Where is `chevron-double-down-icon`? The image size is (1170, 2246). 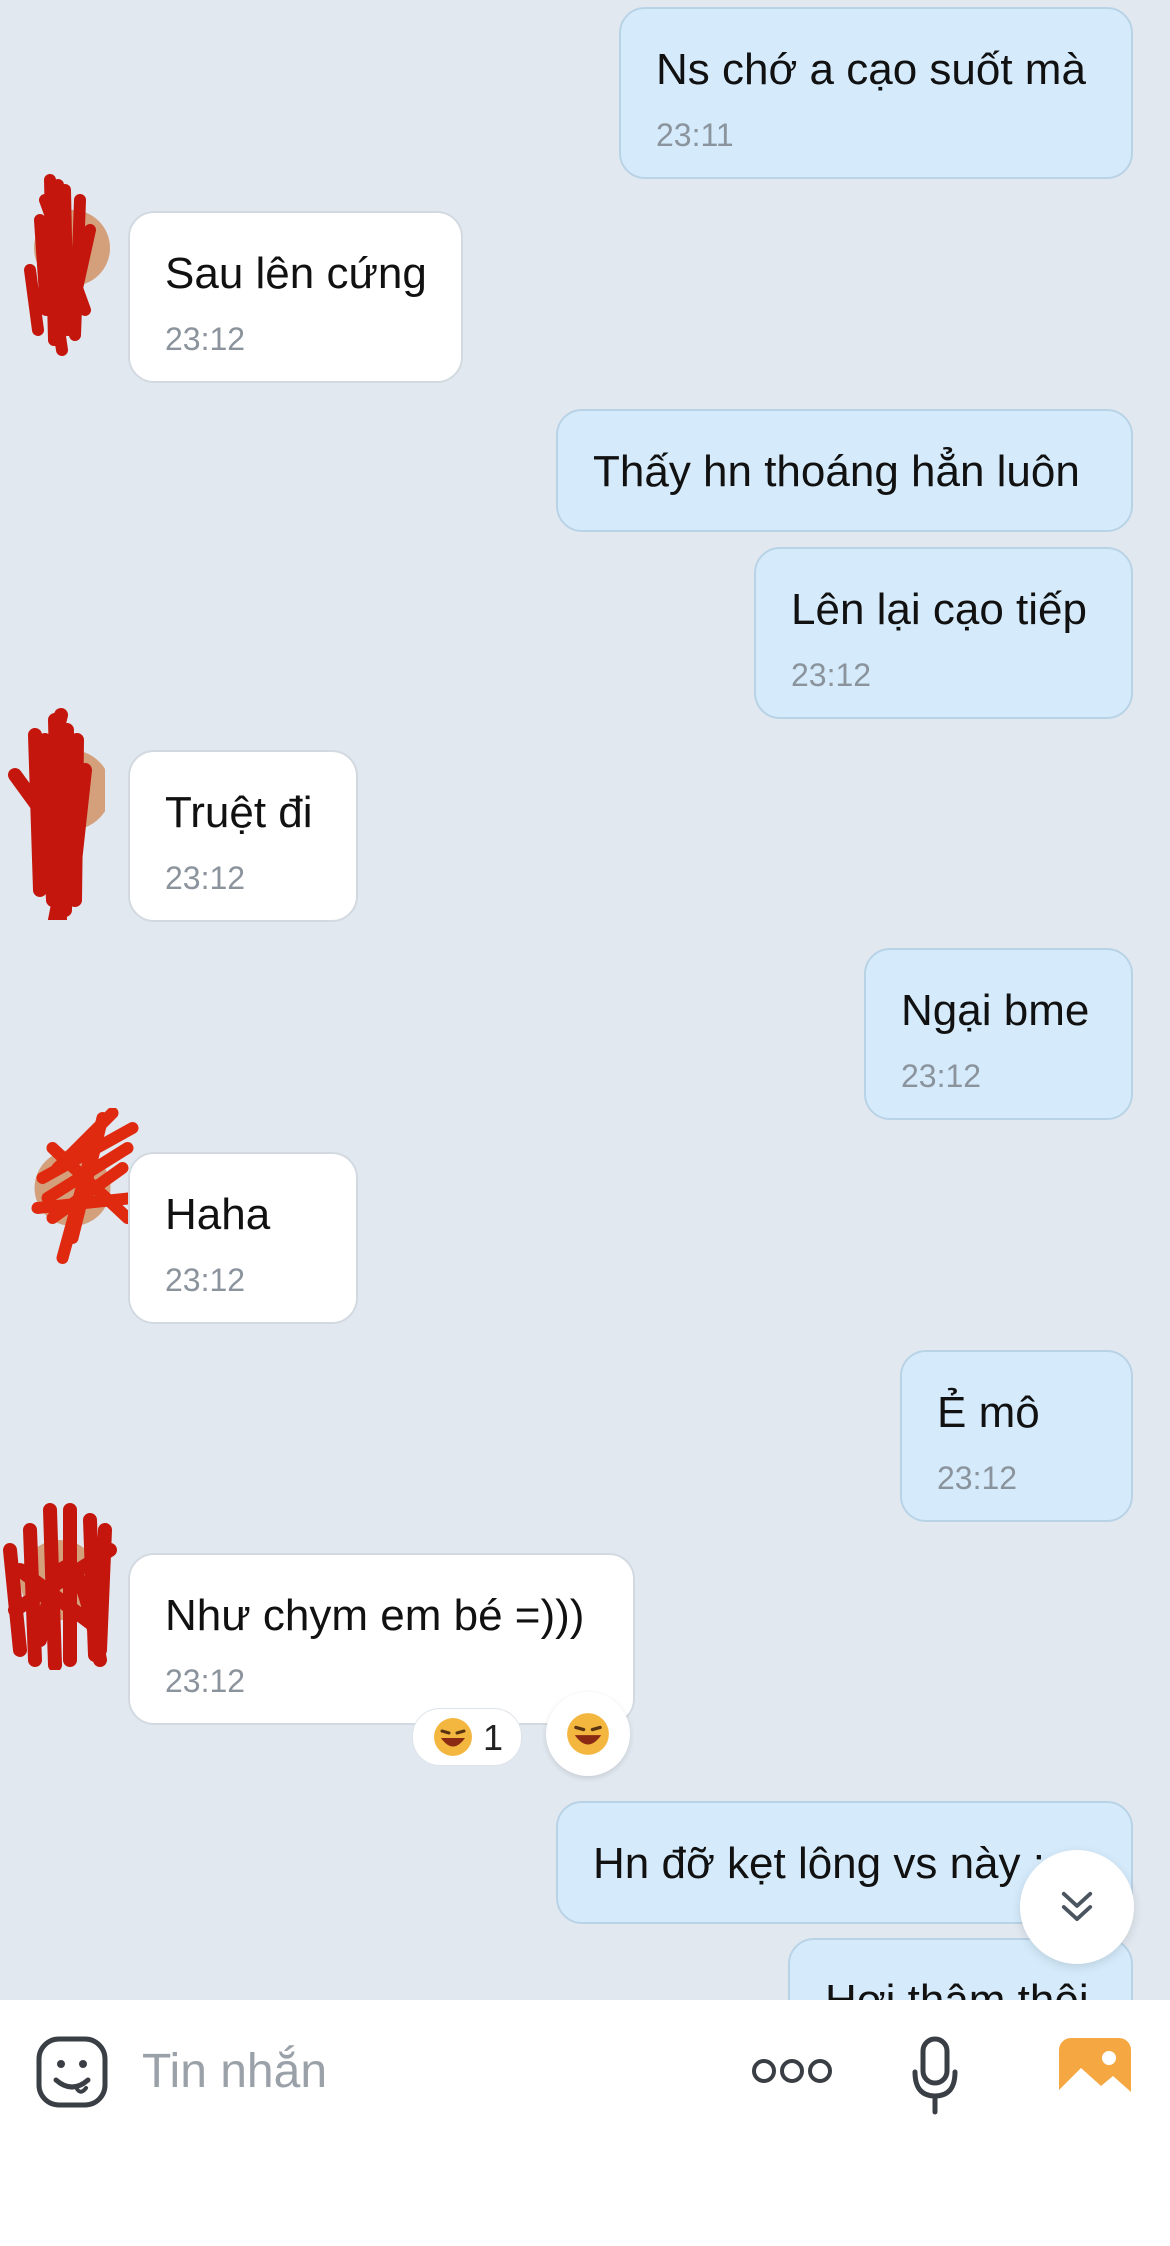
chevron-double-down-icon is located at coordinates (1077, 1906).